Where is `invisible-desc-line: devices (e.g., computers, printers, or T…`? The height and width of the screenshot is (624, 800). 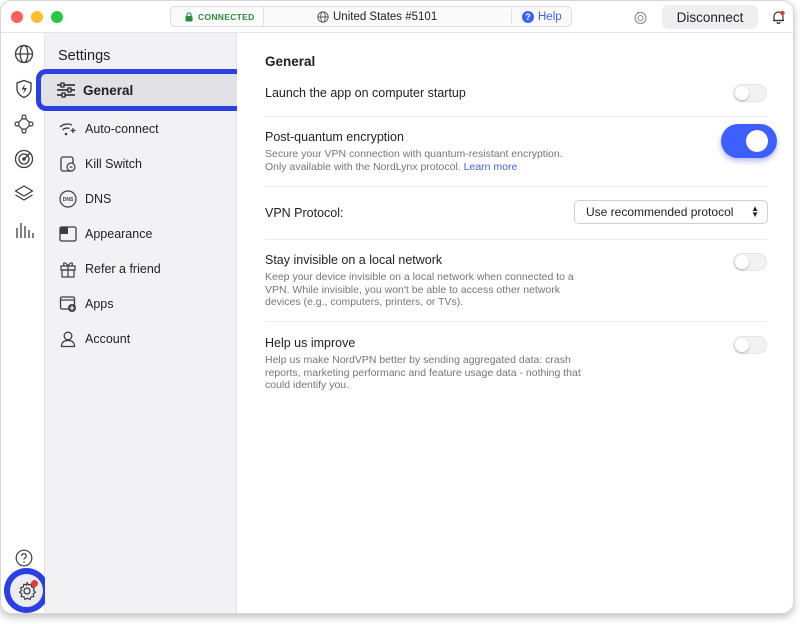
invisible-desc-line: devices (e.g., computers, printers, or T… is located at coordinates (364, 302).